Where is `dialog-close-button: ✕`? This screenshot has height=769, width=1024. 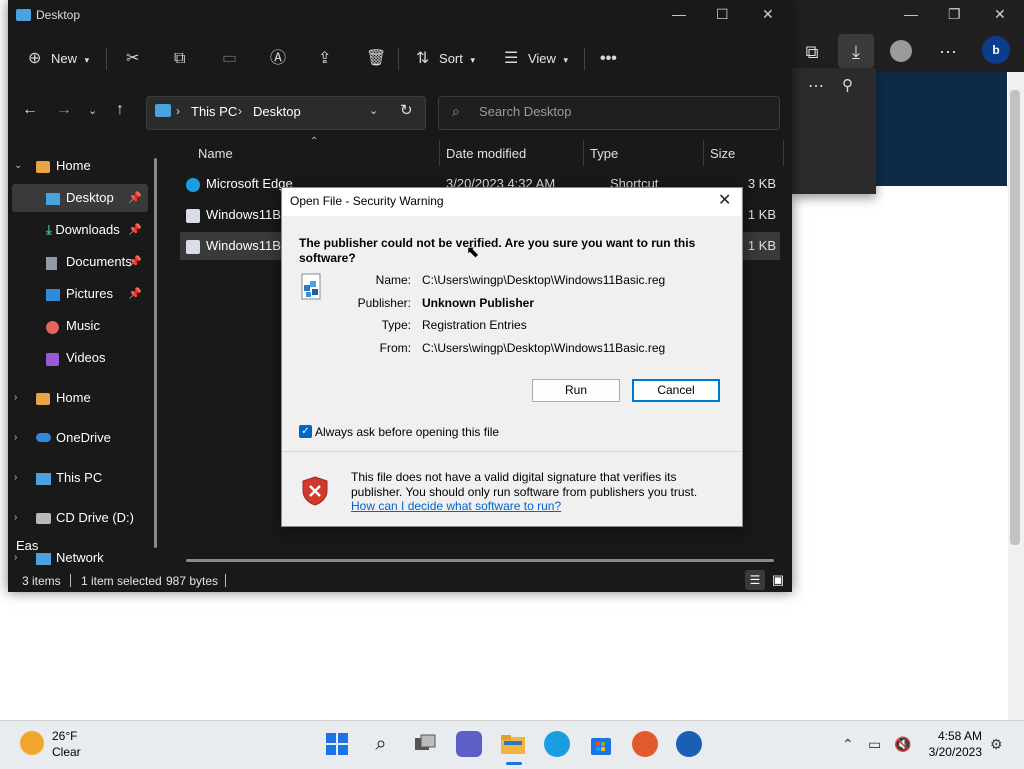 dialog-close-button: ✕ is located at coordinates (724, 200).